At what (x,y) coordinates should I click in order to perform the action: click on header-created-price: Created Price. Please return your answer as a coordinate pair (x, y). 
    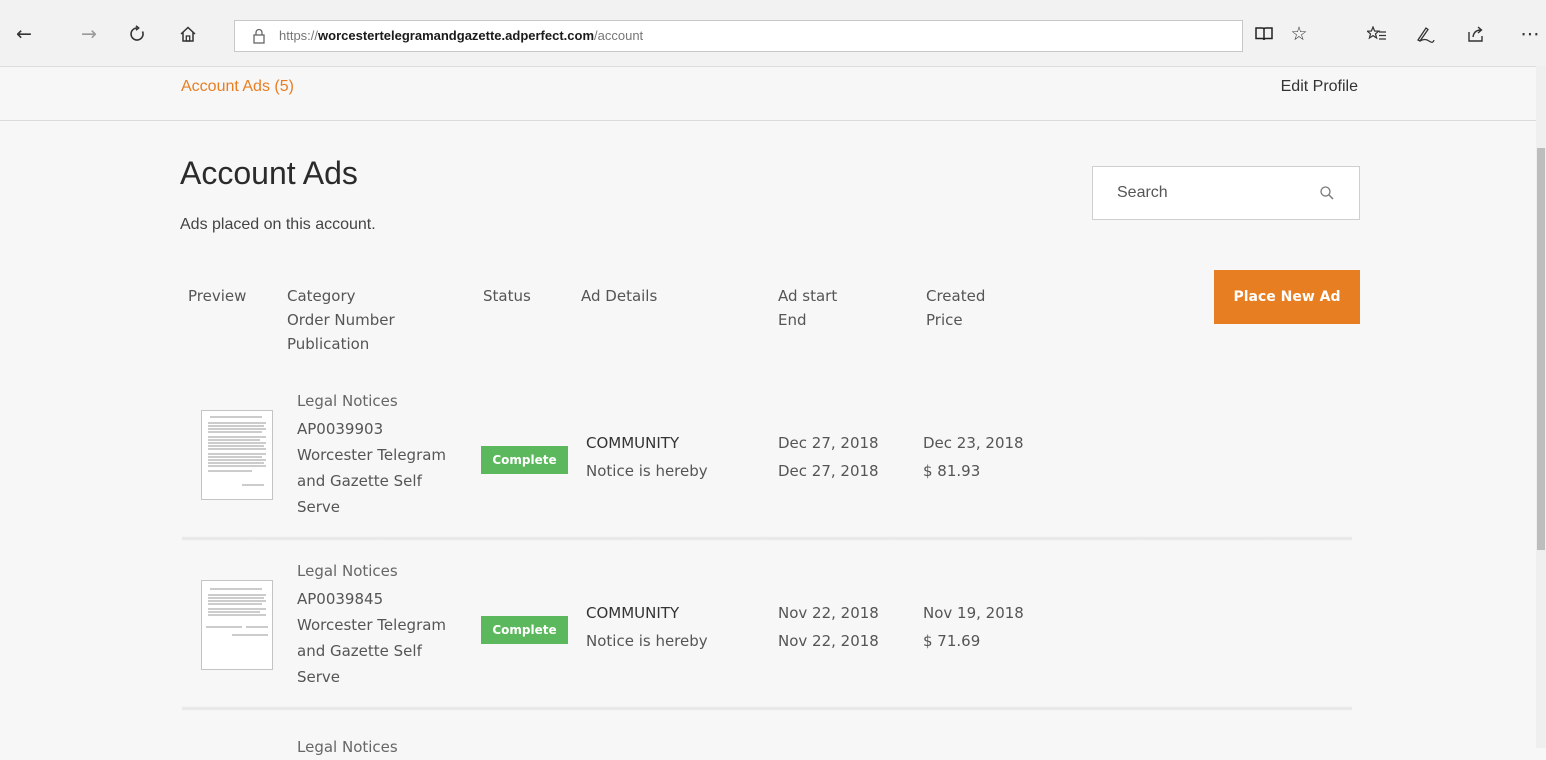
    Looking at the image, I should click on (956, 308).